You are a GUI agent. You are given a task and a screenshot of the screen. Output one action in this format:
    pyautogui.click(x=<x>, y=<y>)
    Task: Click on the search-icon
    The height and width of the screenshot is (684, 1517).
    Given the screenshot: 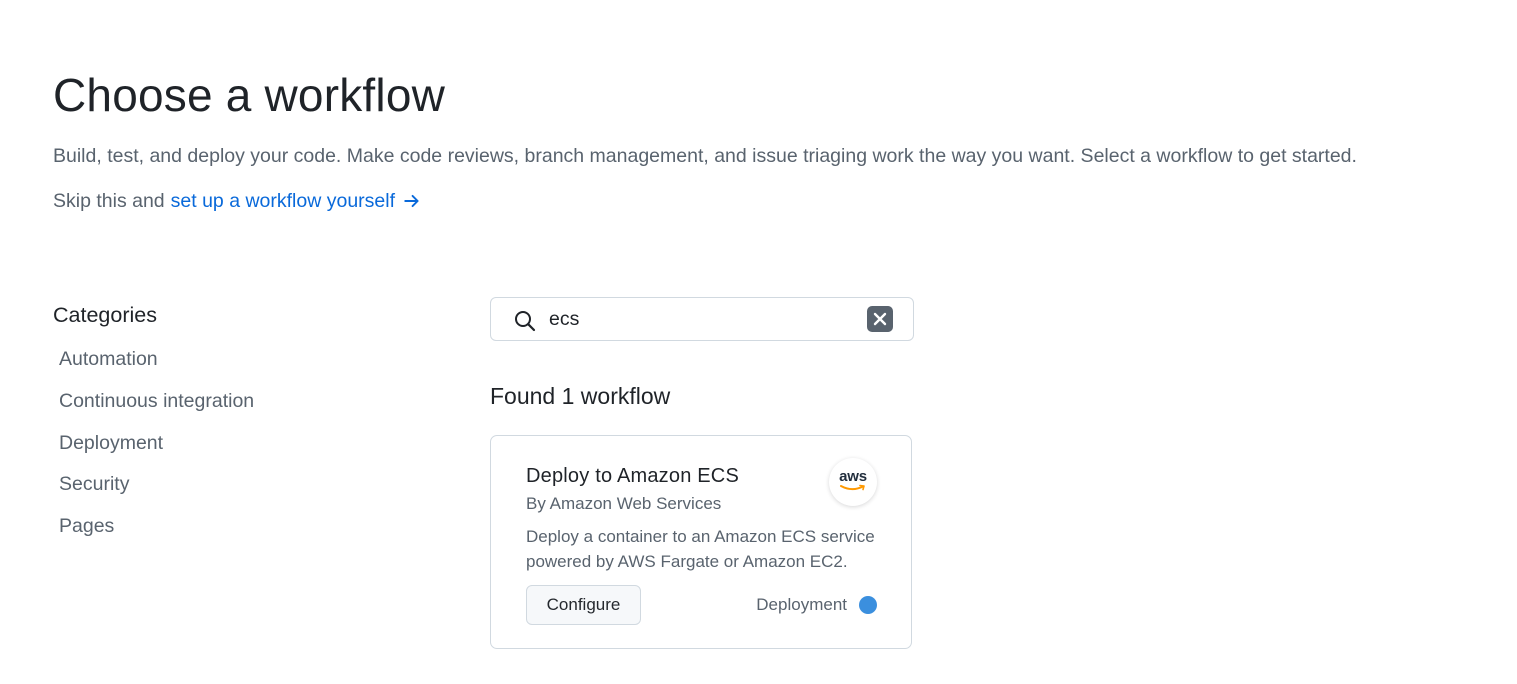 What is the action you would take?
    pyautogui.click(x=525, y=321)
    